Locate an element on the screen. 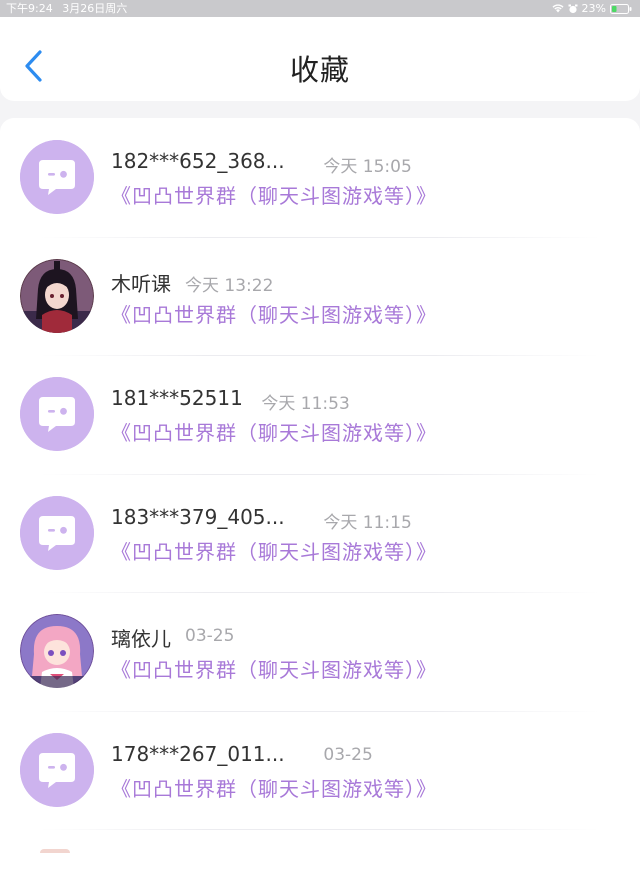 The image size is (640, 878). status-left: 下午9:24 3月26日周六 is located at coordinates (69, 8).